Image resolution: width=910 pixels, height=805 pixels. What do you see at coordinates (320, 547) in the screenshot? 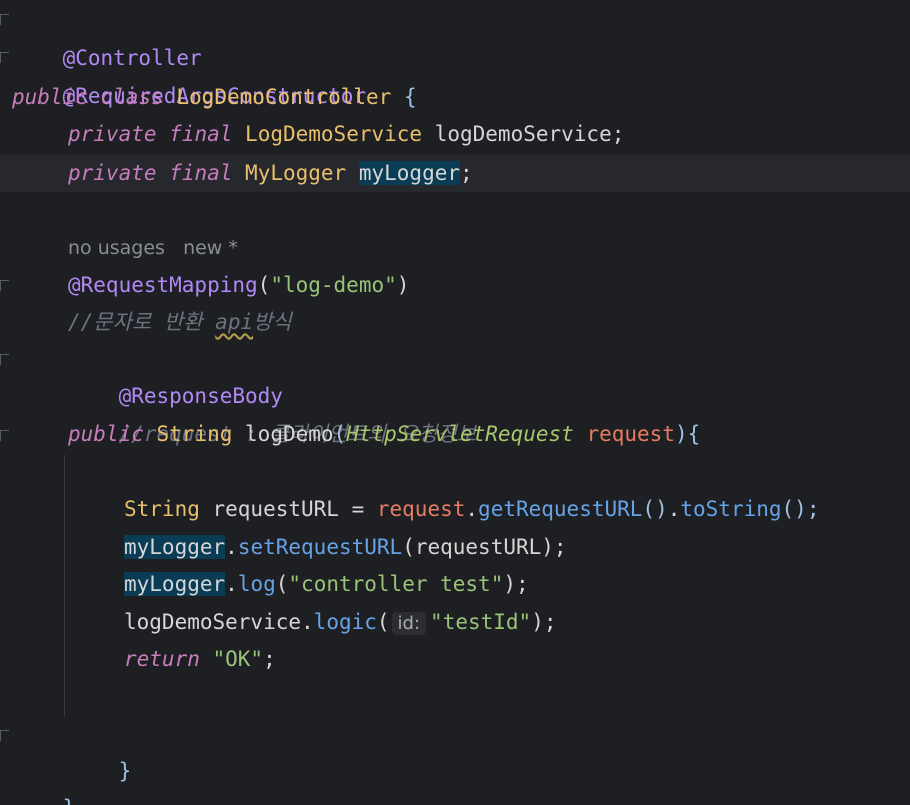
I see `method-call: setRequestURL` at bounding box center [320, 547].